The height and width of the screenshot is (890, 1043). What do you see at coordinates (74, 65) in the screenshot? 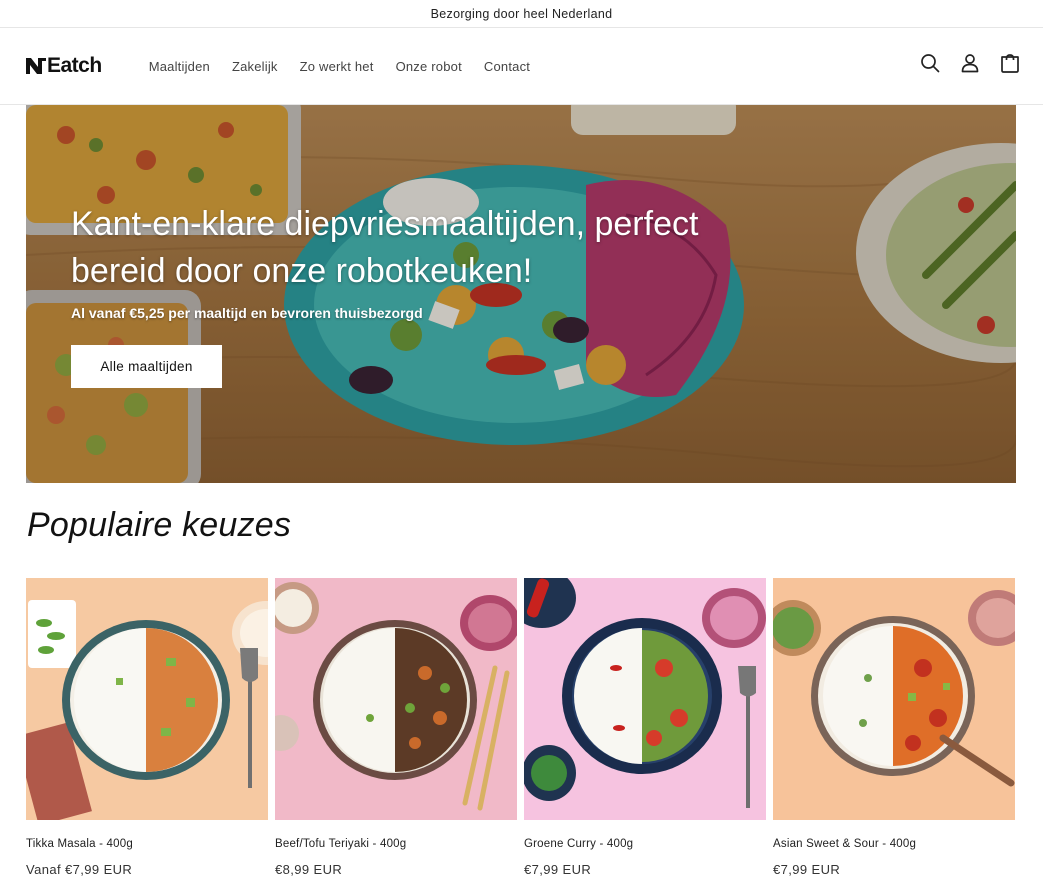
I see `logo-text: Eatch` at bounding box center [74, 65].